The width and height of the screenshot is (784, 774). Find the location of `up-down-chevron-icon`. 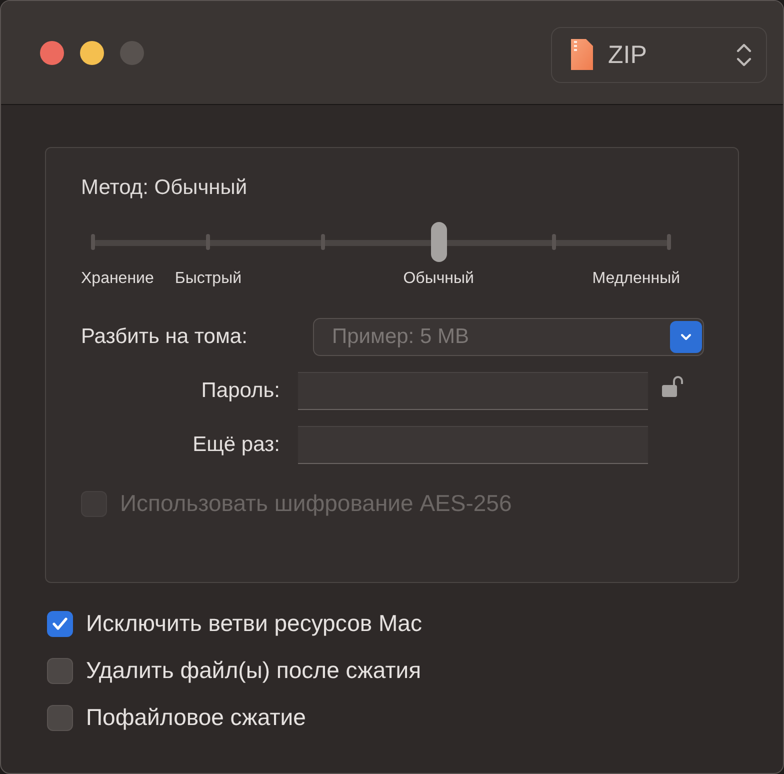

up-down-chevron-icon is located at coordinates (744, 55).